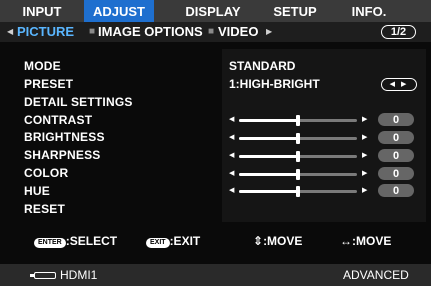 The width and height of the screenshot is (431, 286). Describe the element at coordinates (283, 241) in the screenshot. I see `hint-move-updown-label: :MOVE` at that location.